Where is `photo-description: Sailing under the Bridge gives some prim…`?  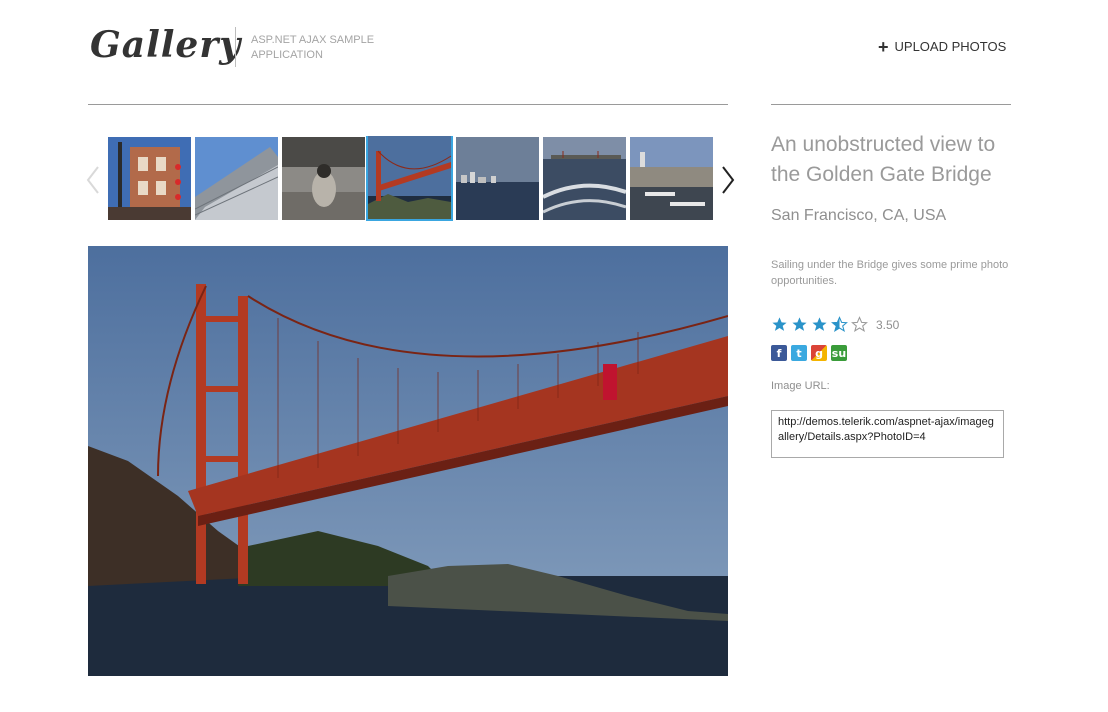
photo-description: Sailing under the Bridge gives some prim… is located at coordinates (890, 273).